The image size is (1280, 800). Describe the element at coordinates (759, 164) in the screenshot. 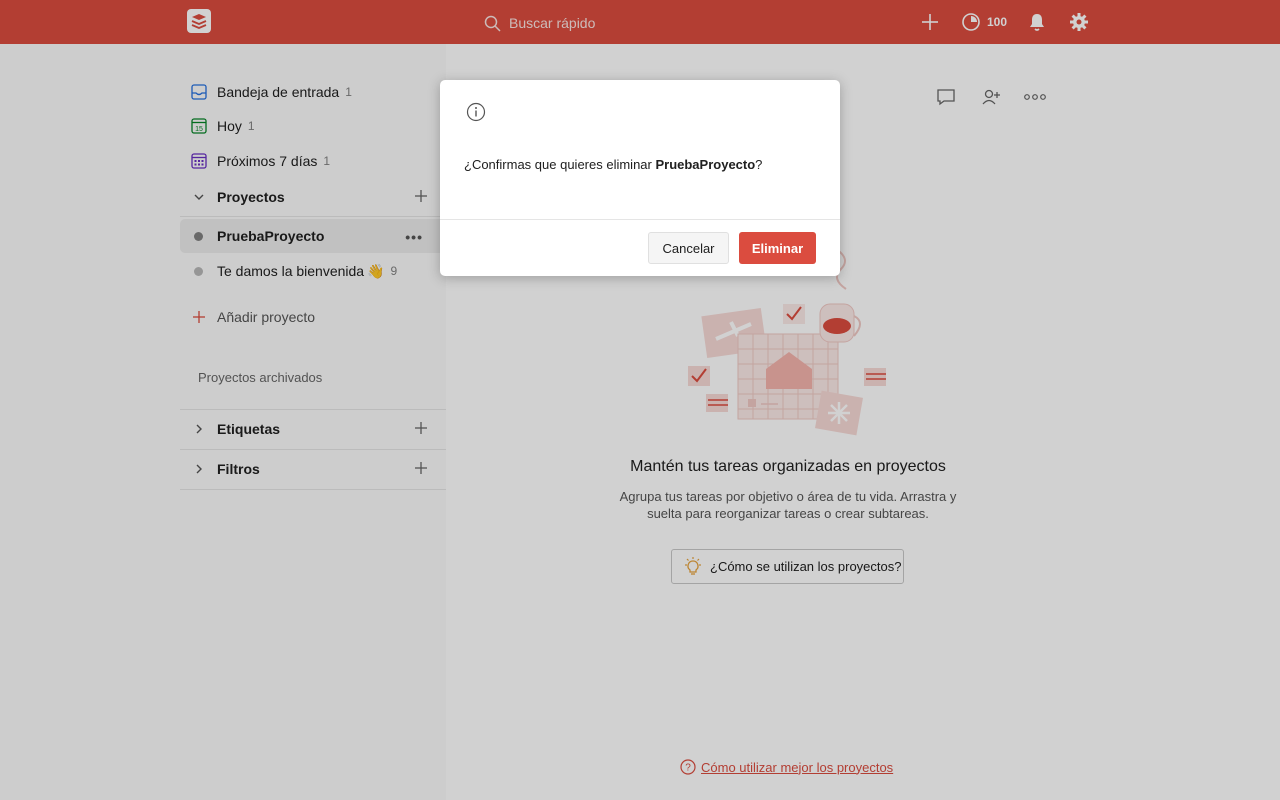

I see `confirm-message-suffix: ?` at that location.